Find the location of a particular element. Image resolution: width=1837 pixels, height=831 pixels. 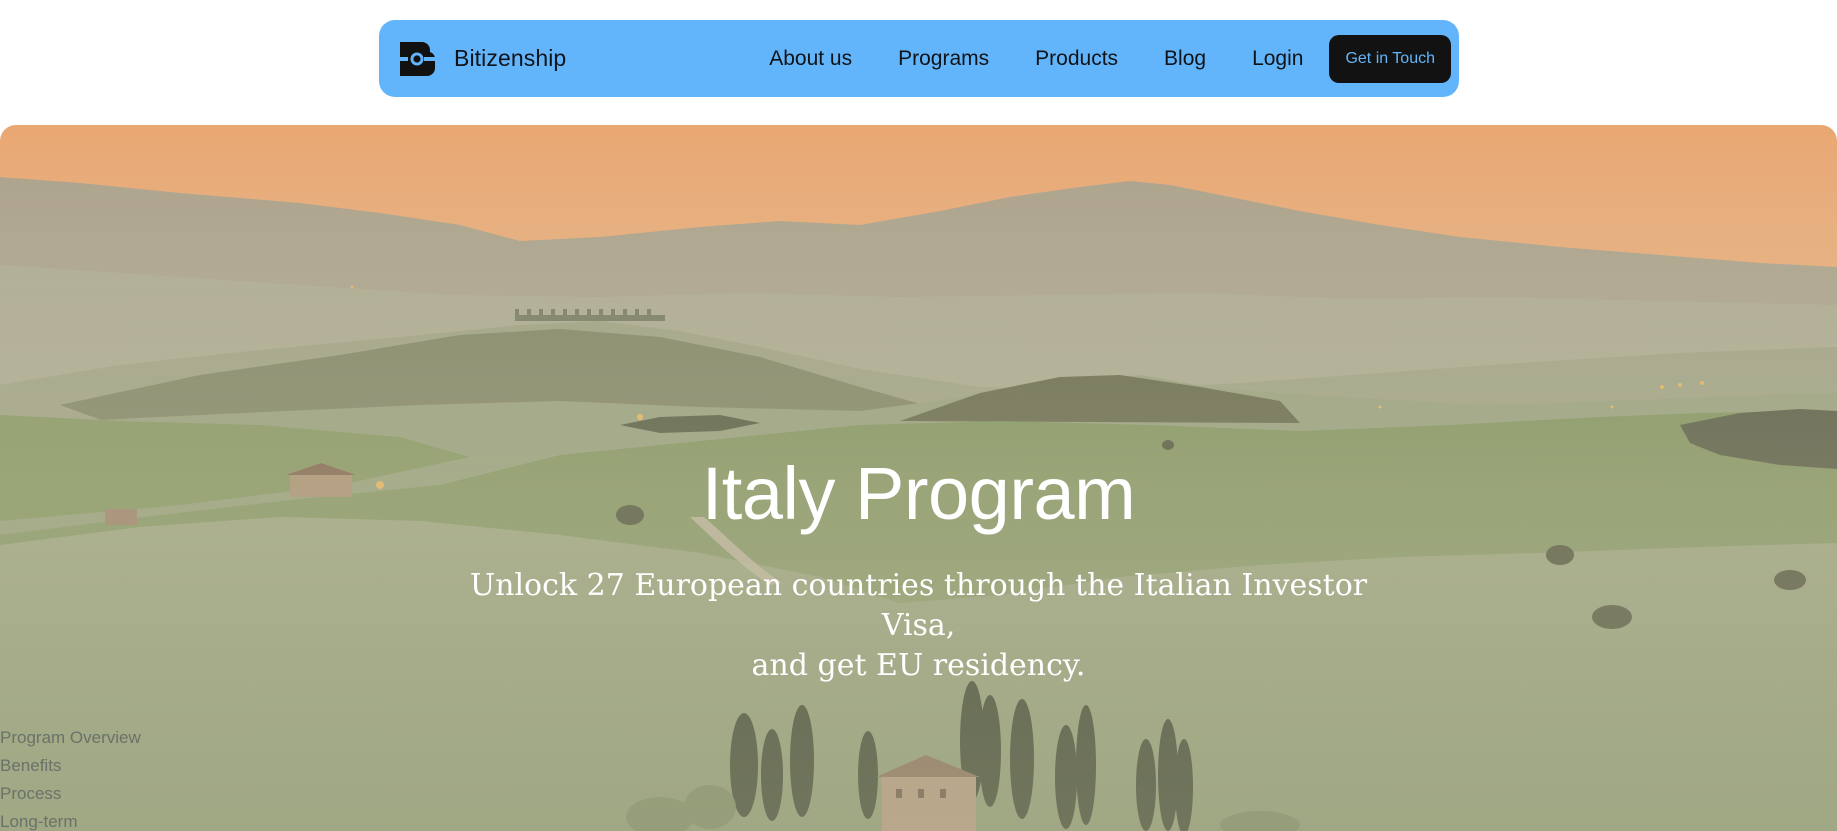

nav-link-about-us: About us is located at coordinates (810, 59).